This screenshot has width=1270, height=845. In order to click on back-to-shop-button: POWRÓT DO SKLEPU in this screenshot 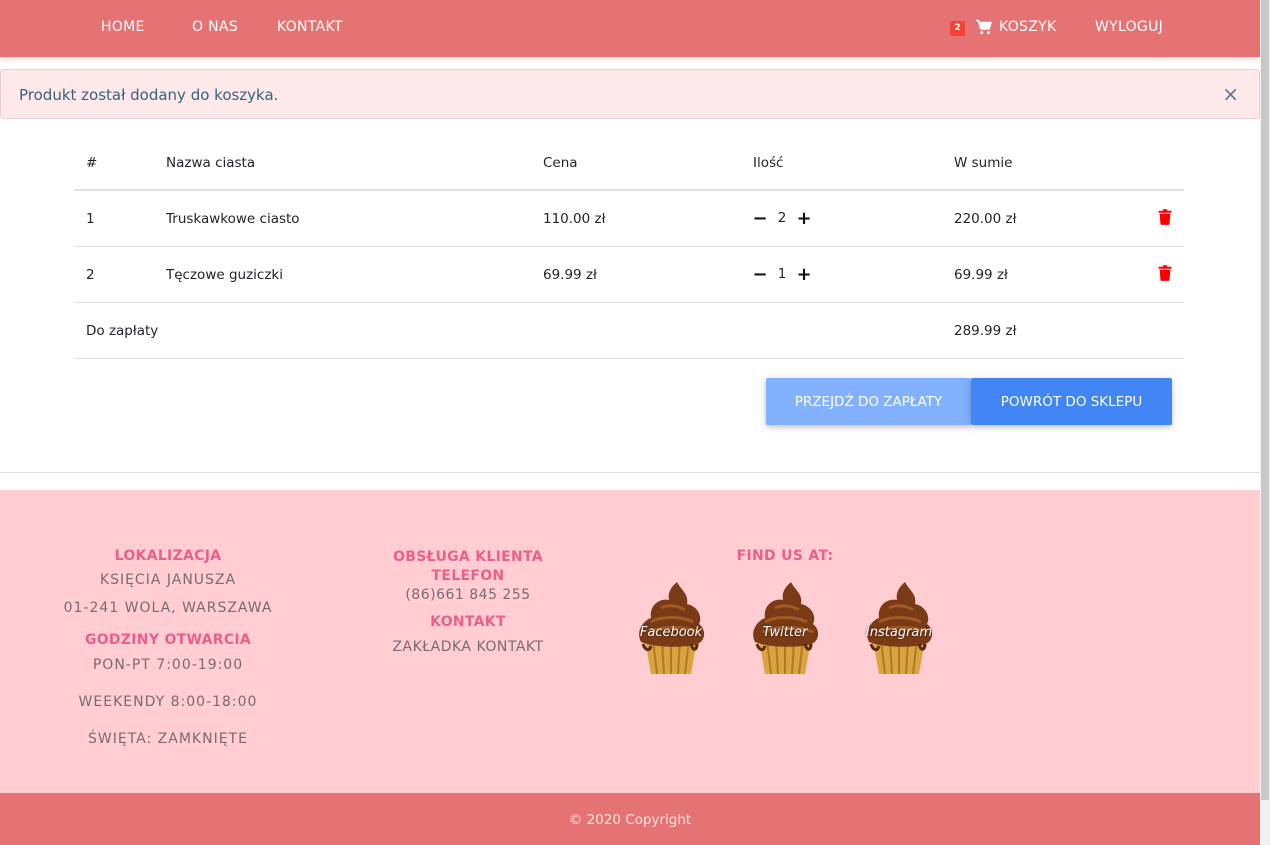, I will do `click(1071, 401)`.